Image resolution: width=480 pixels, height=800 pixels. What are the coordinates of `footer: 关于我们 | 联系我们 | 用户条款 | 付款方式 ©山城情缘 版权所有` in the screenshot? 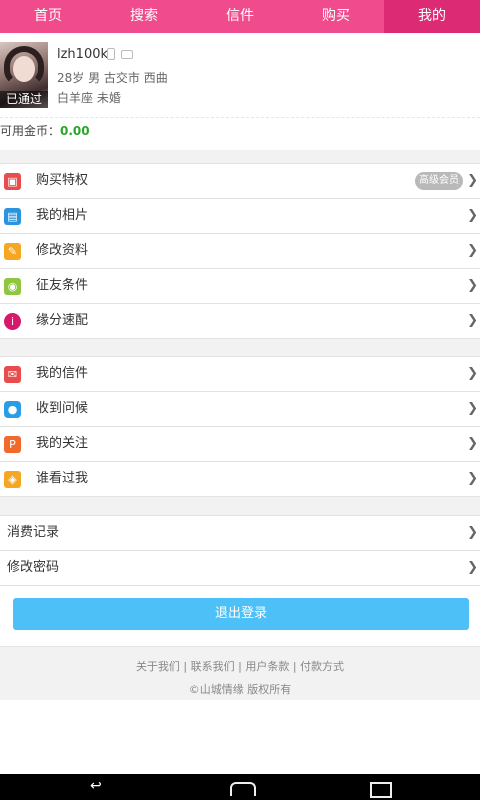 It's located at (240, 673).